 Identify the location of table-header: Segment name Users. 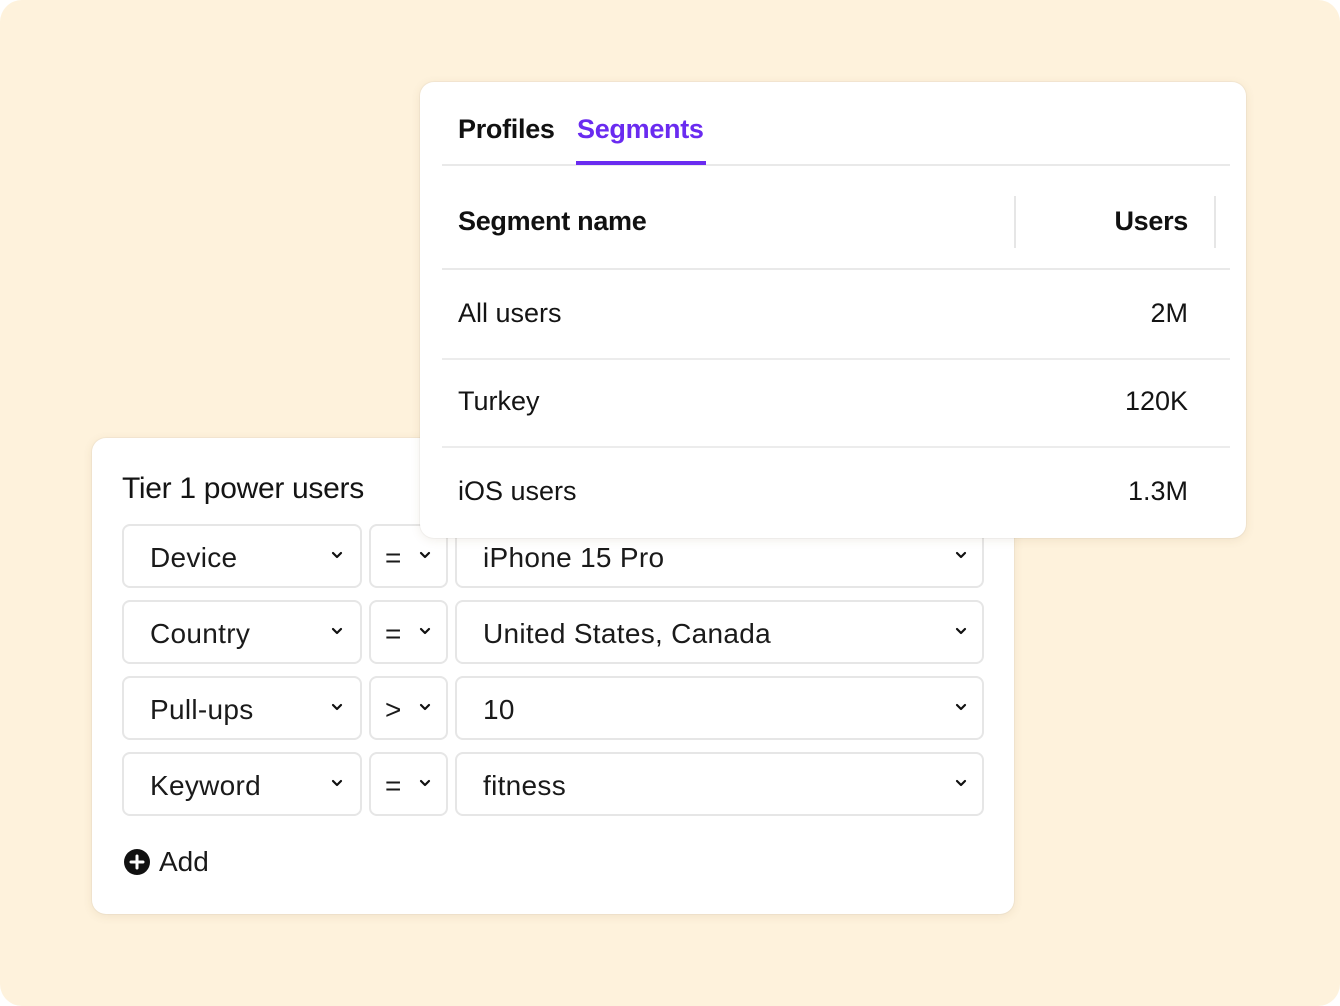
(836, 218).